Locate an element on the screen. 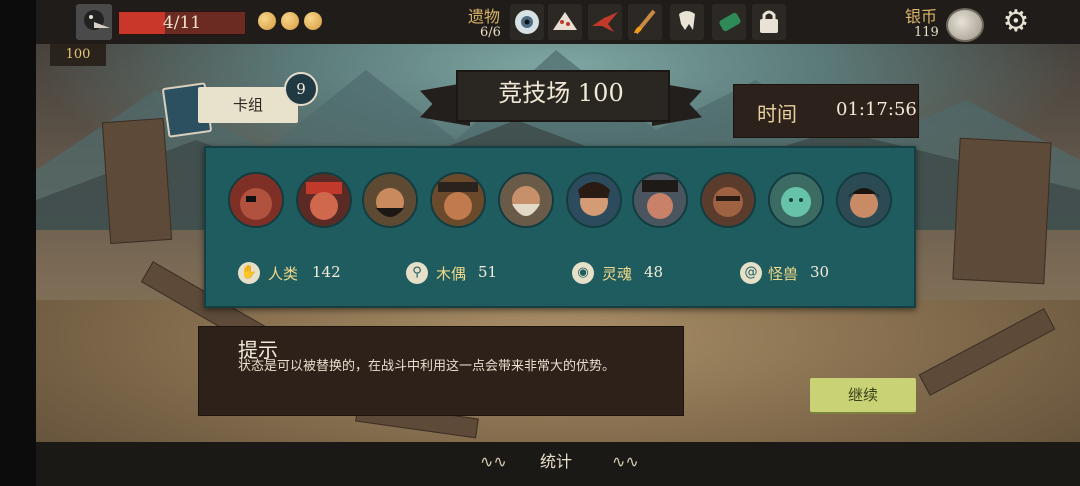  feather-torch-relic-icon is located at coordinates (645, 22).